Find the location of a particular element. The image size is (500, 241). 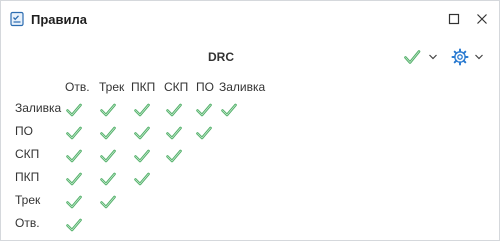

rules-window-icon is located at coordinates (17, 19).